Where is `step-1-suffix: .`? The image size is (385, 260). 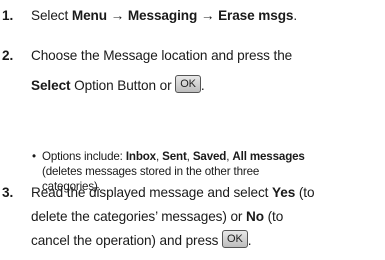 step-1-suffix: . is located at coordinates (295, 15).